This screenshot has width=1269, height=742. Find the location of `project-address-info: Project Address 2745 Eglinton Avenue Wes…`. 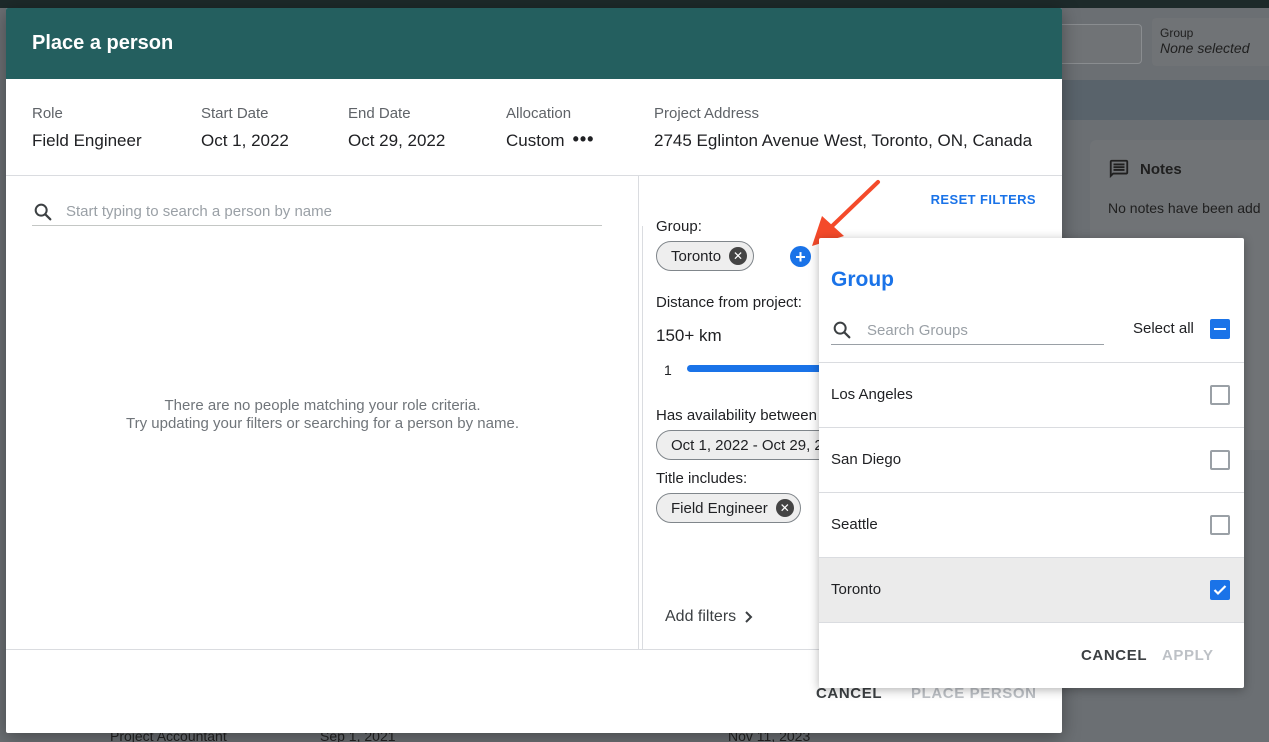

project-address-info: Project Address 2745 Eglinton Avenue Wes… is located at coordinates (843, 128).